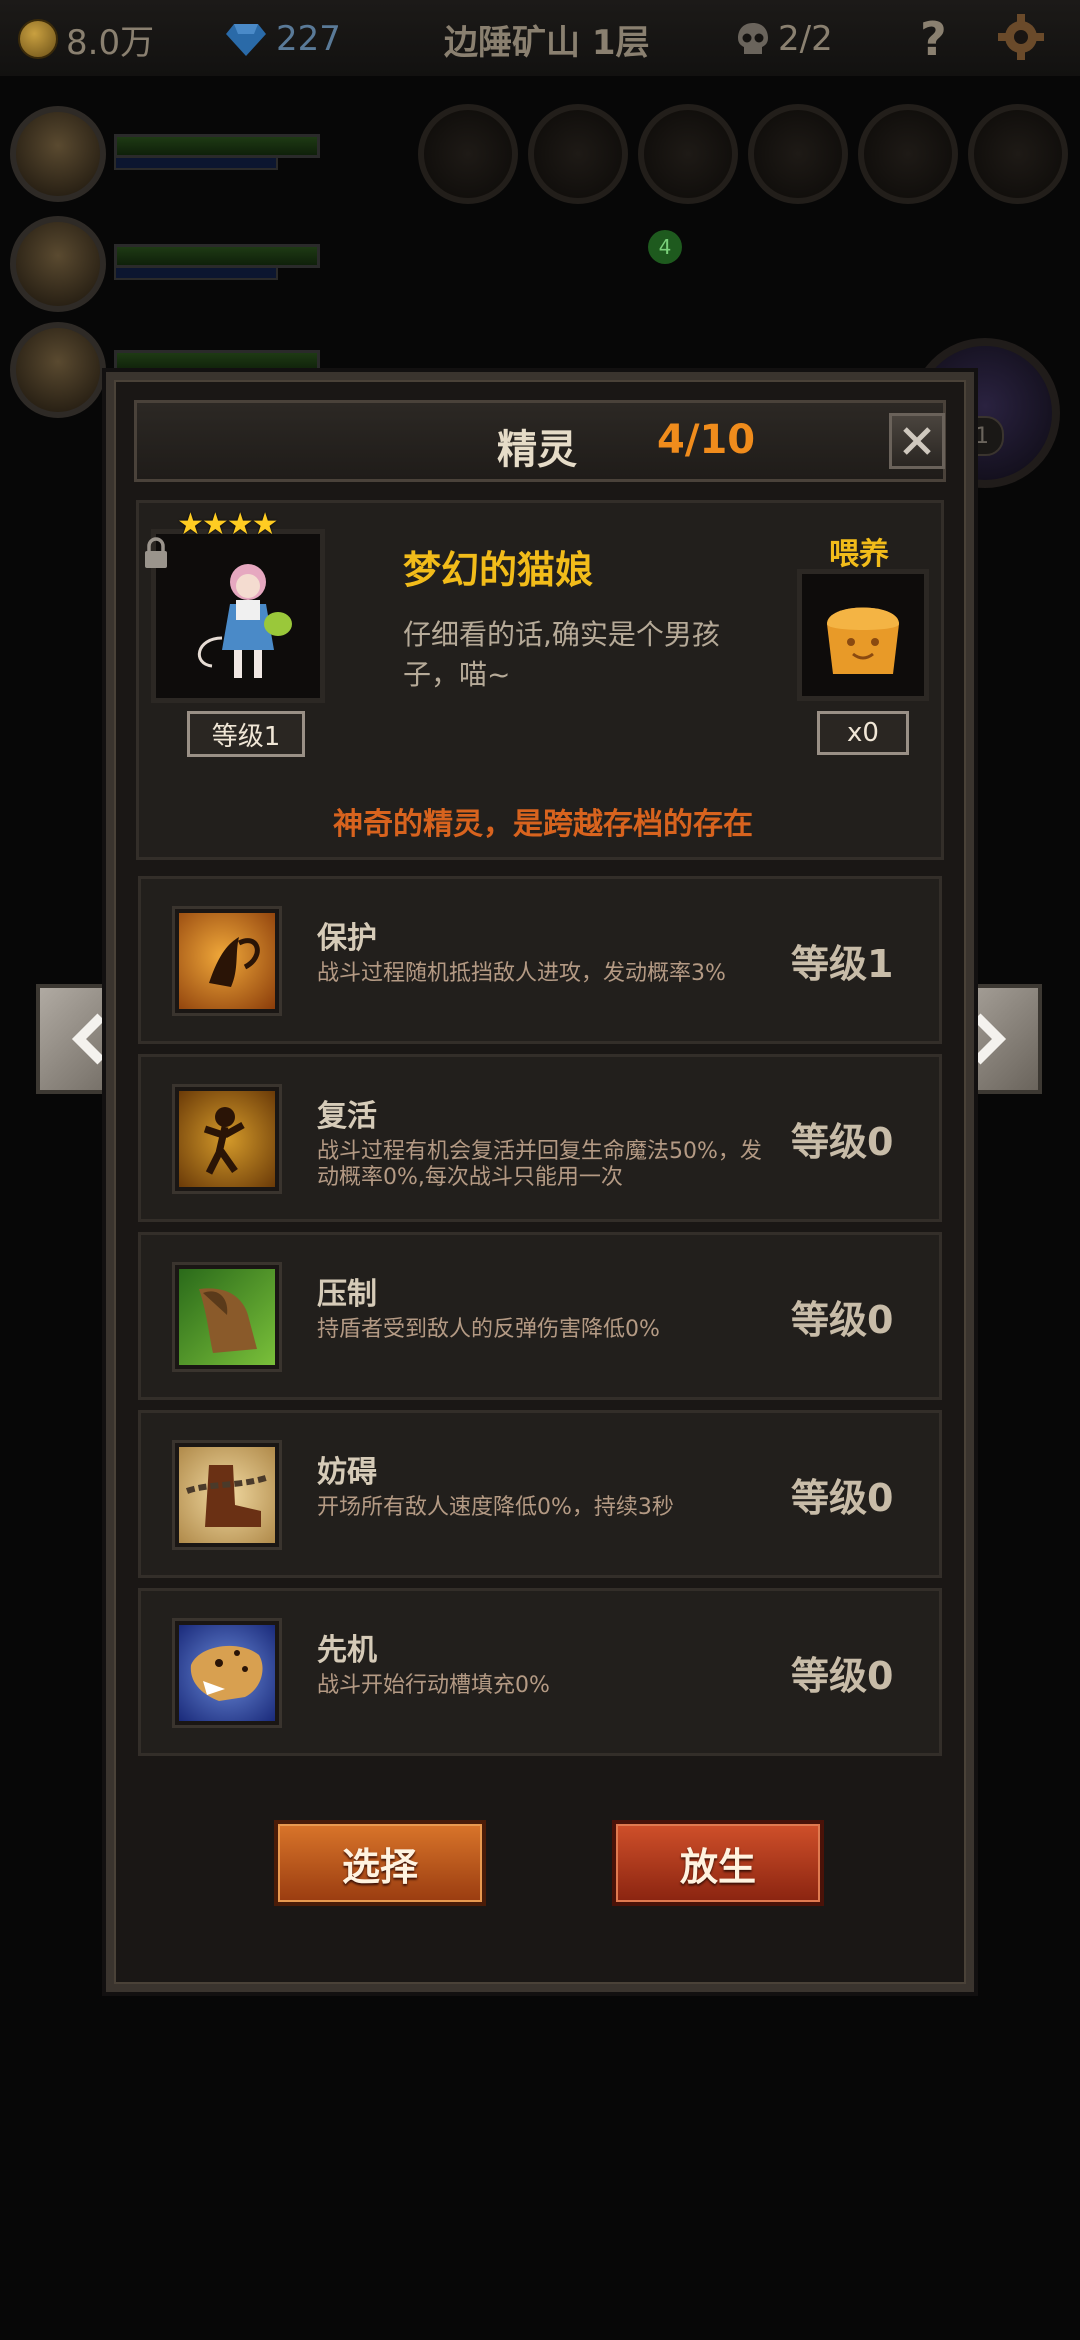 This screenshot has width=1080, height=2340. What do you see at coordinates (488, 1329) in the screenshot?
I see `skill-description: 持盾者受到敌人的反弹伤害降低0%` at bounding box center [488, 1329].